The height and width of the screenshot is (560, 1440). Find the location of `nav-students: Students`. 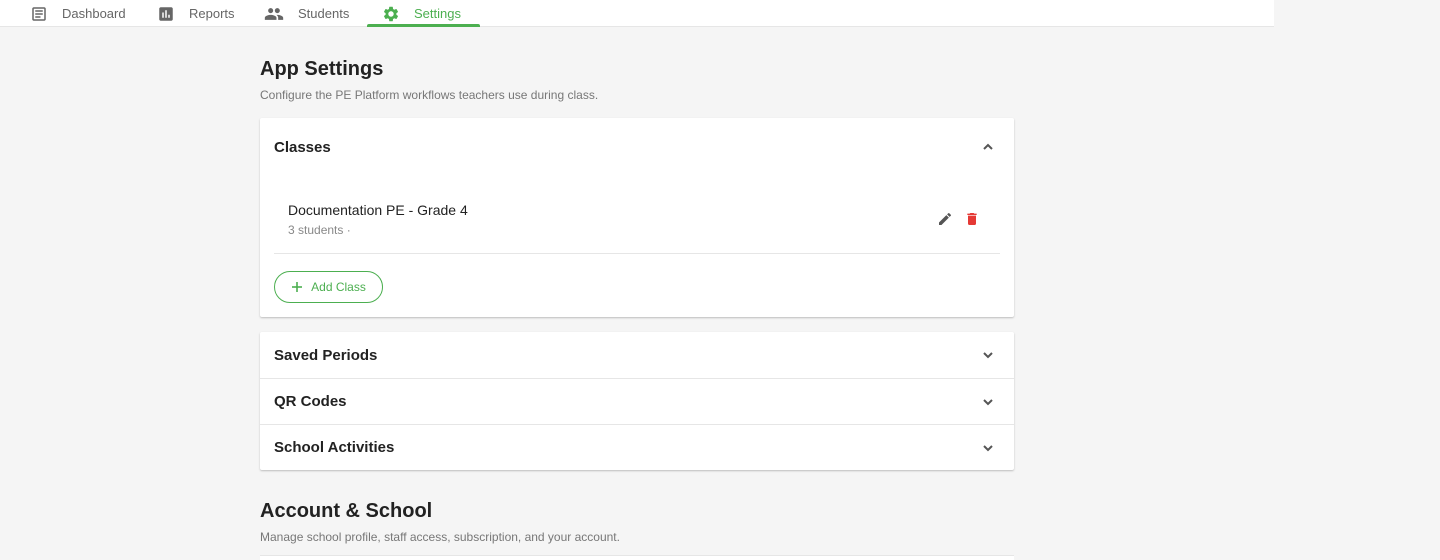

nav-students: Students is located at coordinates (306, 13).